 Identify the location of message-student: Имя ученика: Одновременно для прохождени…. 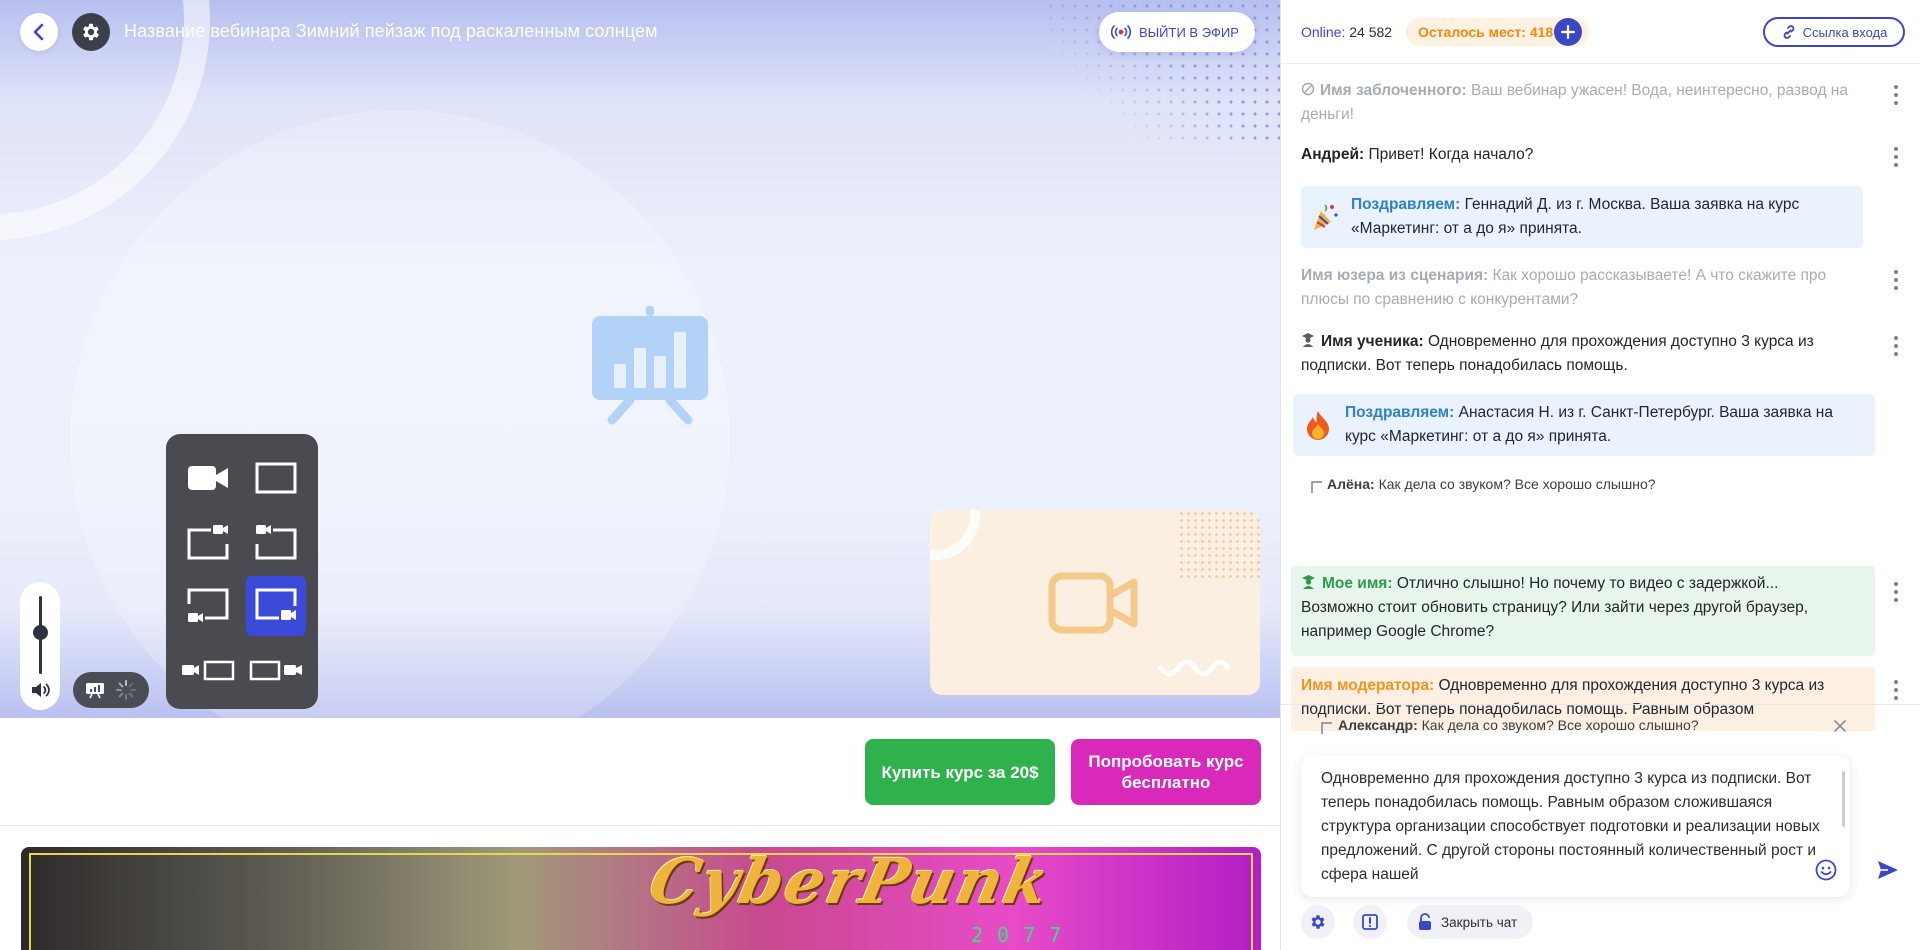
(1557, 353).